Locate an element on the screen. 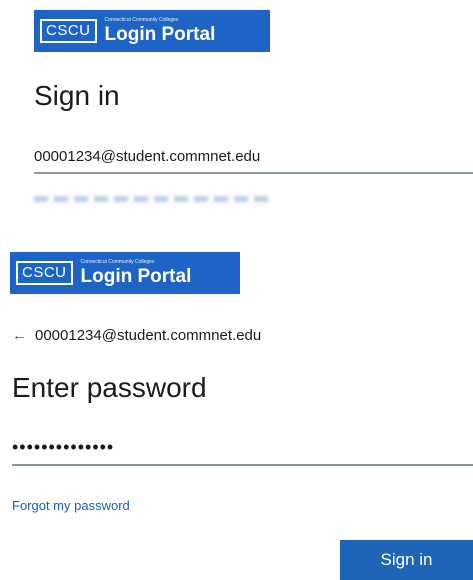 The width and height of the screenshot is (473, 580). sign-in-button: Sign in is located at coordinates (406, 560).